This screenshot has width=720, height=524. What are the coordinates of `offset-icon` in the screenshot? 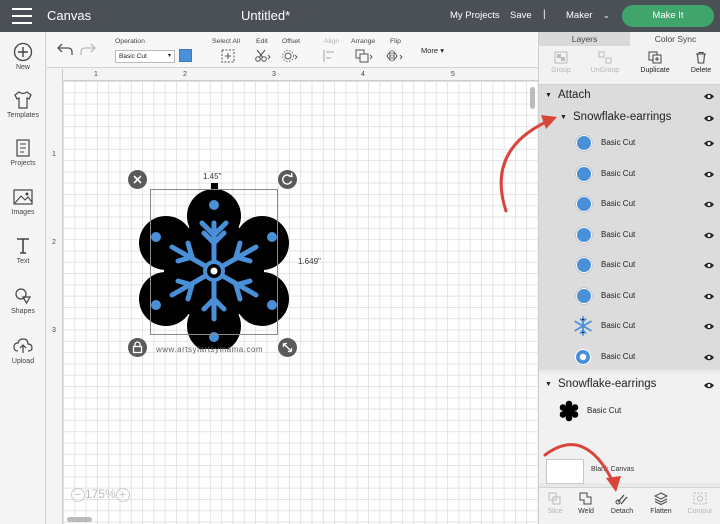 It's located at (291, 56).